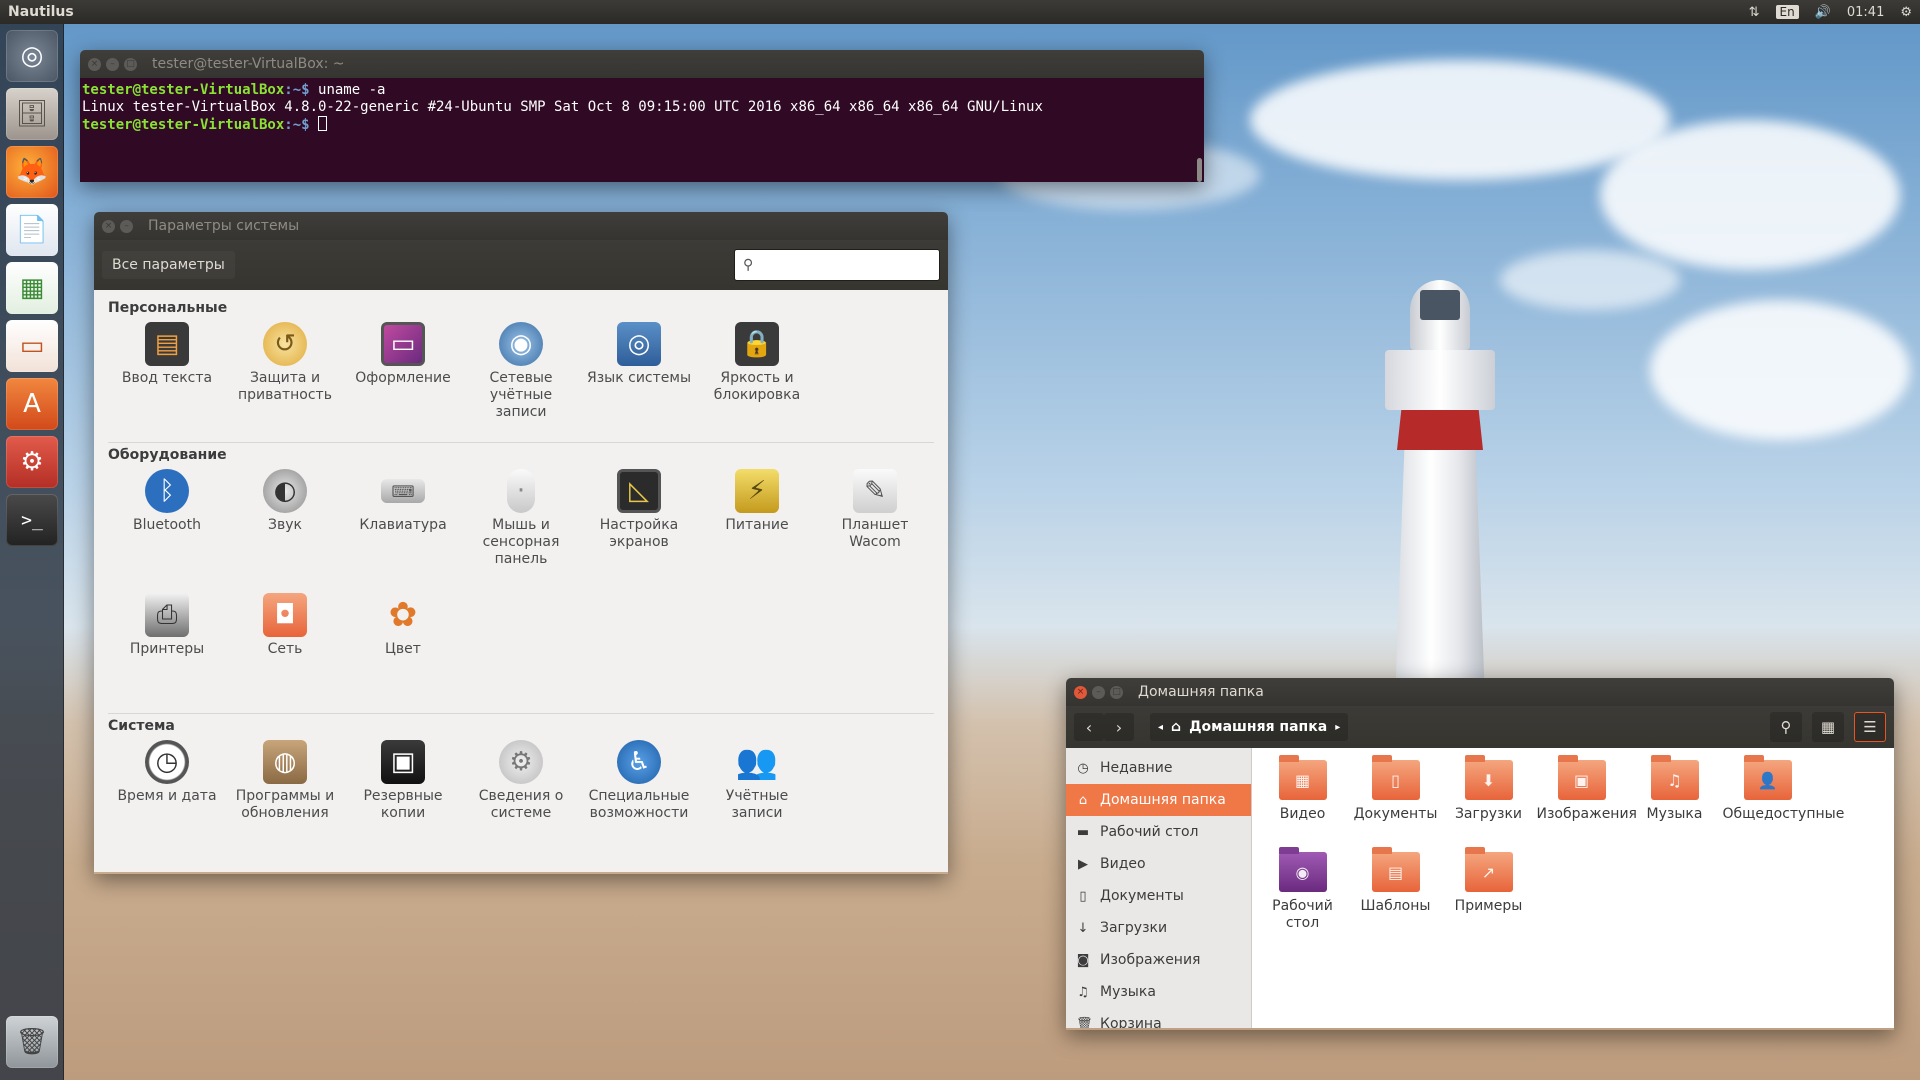 The image size is (1920, 1080). Describe the element at coordinates (403, 615) in the screenshot. I see `color-icon: ✿` at that location.